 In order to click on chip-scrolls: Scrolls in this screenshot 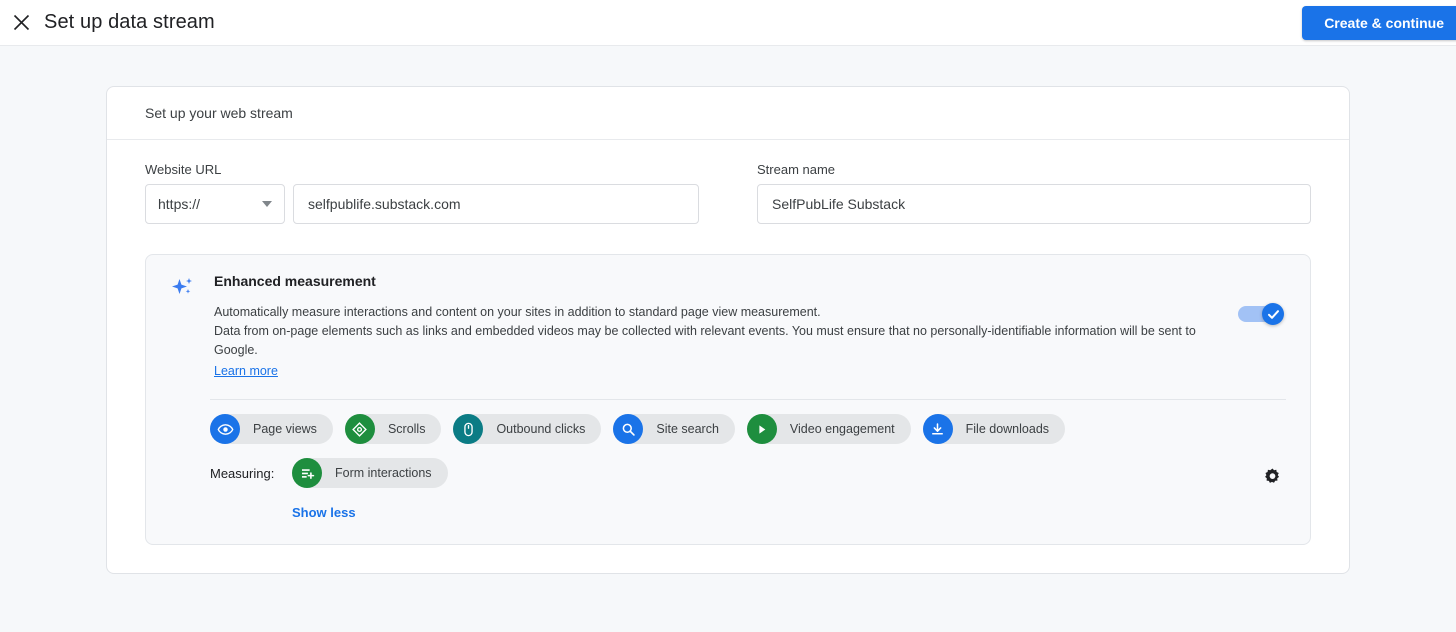, I will do `click(393, 429)`.